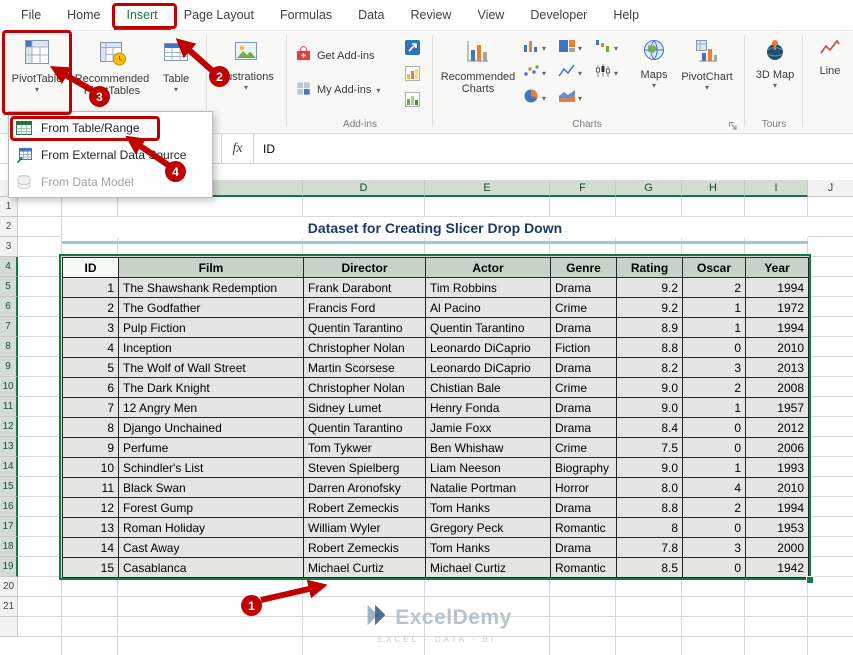 The image size is (853, 655). Describe the element at coordinates (488, 568) in the screenshot. I see `table-cell: Michael Curtiz` at that location.